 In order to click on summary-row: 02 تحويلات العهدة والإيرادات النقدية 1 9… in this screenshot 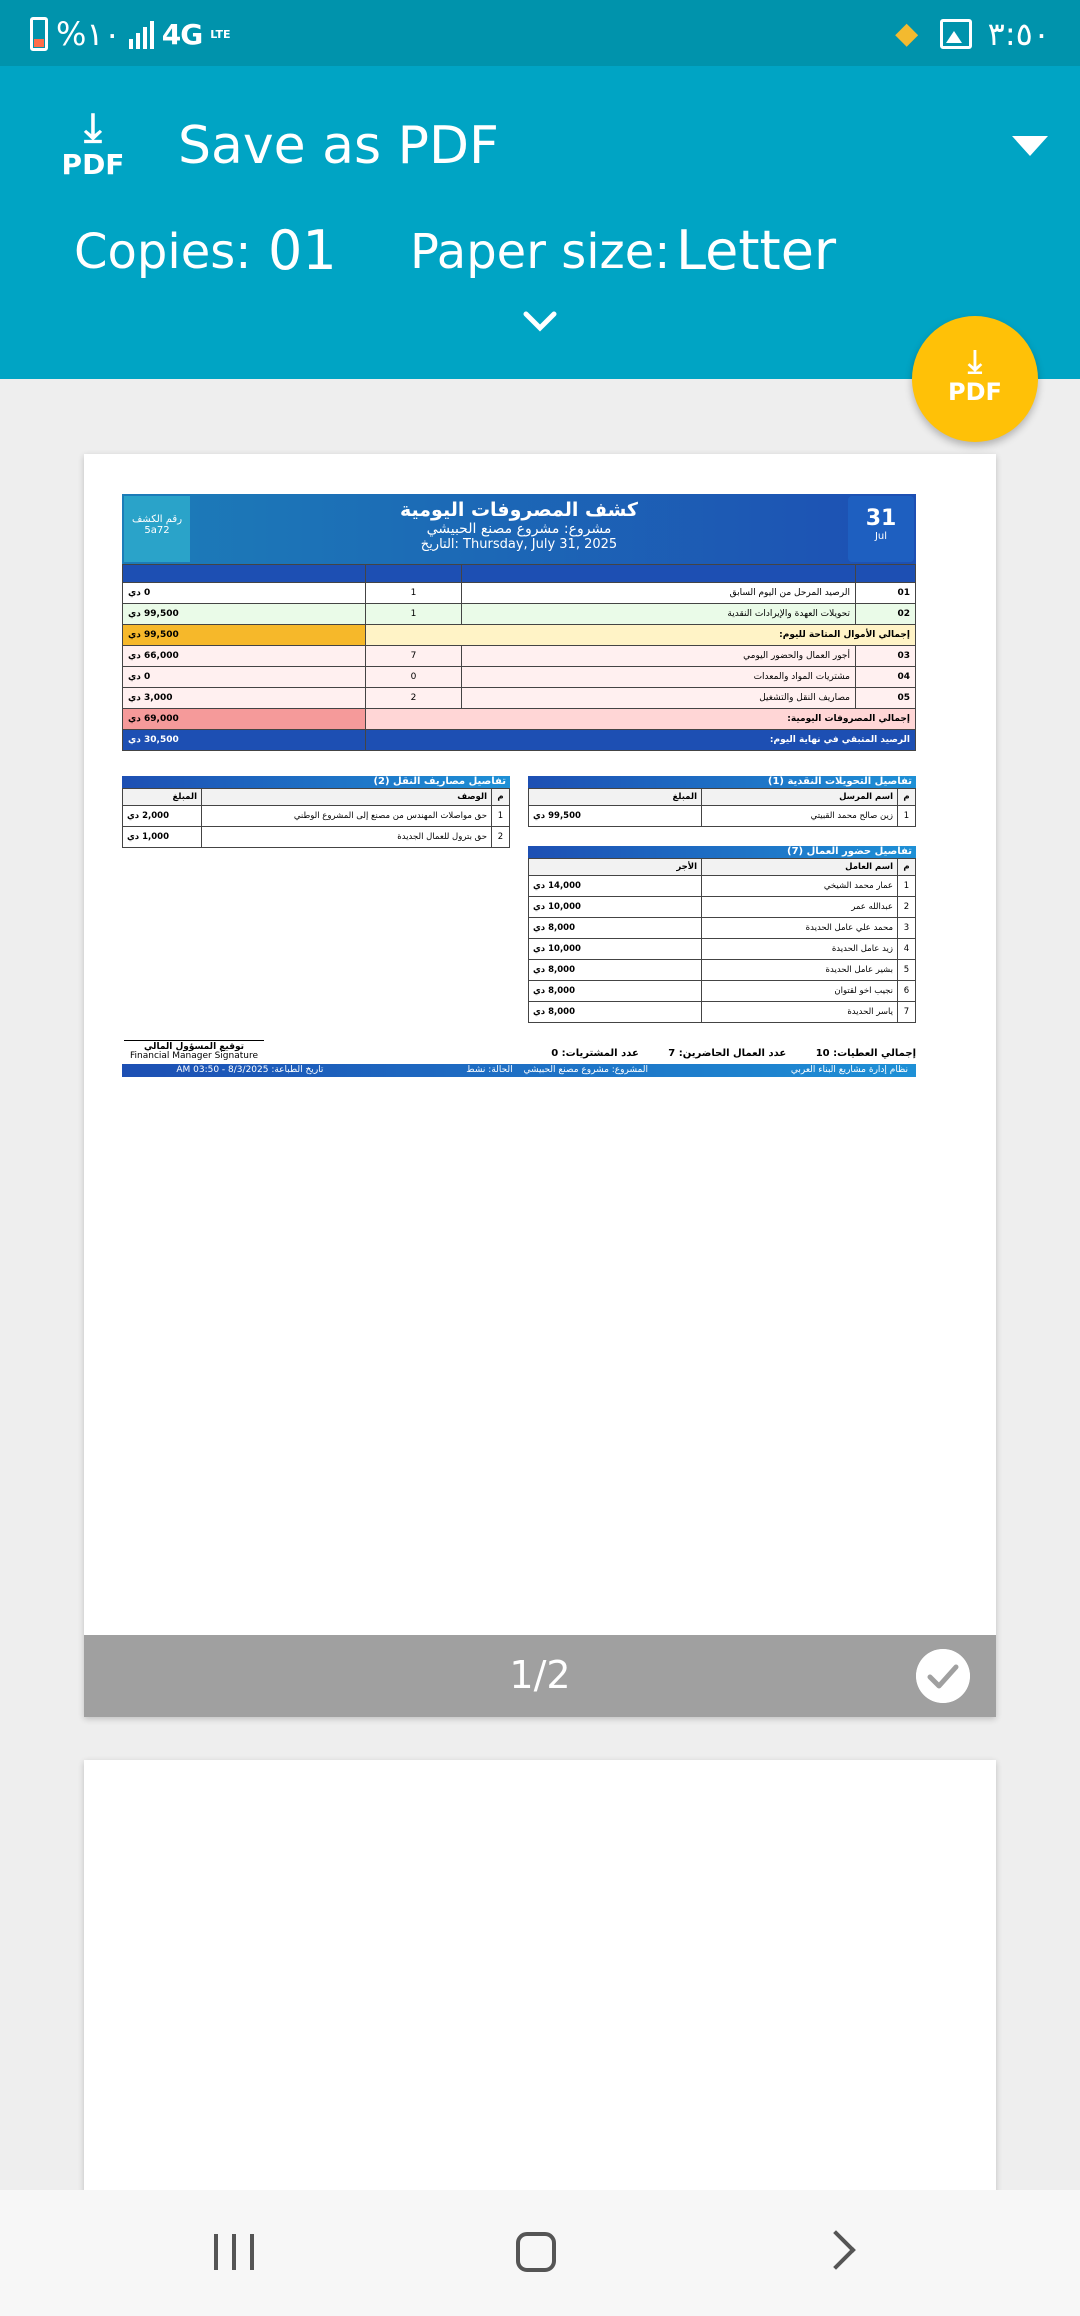, I will do `click(519, 614)`.